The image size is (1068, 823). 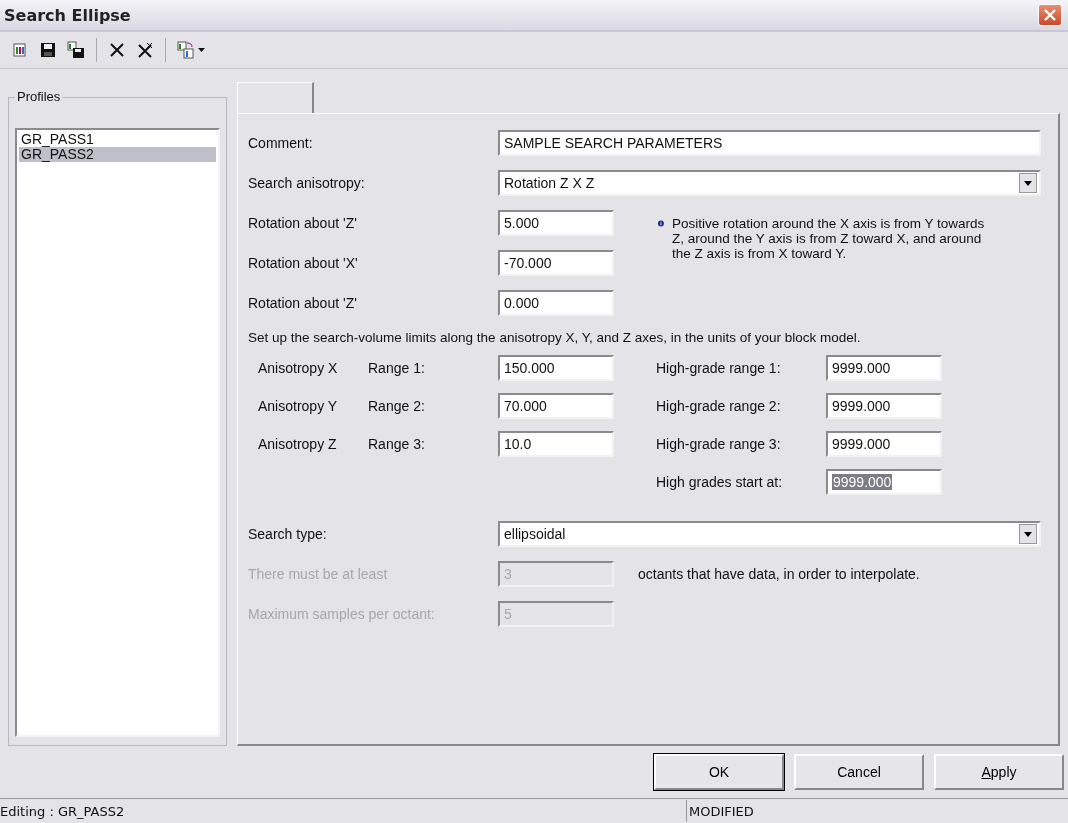 I want to click on field-label: Maximum samples per octant:, so click(x=342, y=614).